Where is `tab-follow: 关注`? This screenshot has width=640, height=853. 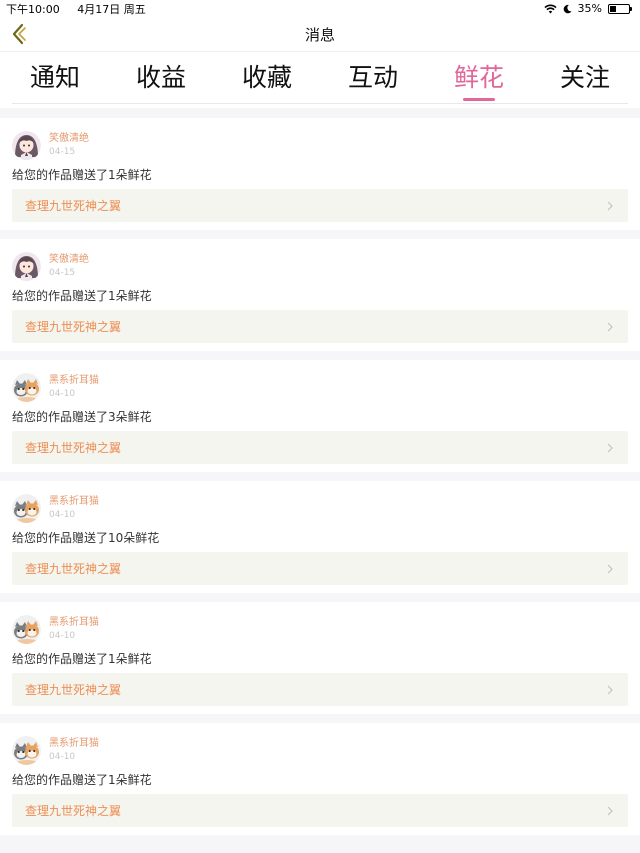 tab-follow: 关注 is located at coordinates (585, 73).